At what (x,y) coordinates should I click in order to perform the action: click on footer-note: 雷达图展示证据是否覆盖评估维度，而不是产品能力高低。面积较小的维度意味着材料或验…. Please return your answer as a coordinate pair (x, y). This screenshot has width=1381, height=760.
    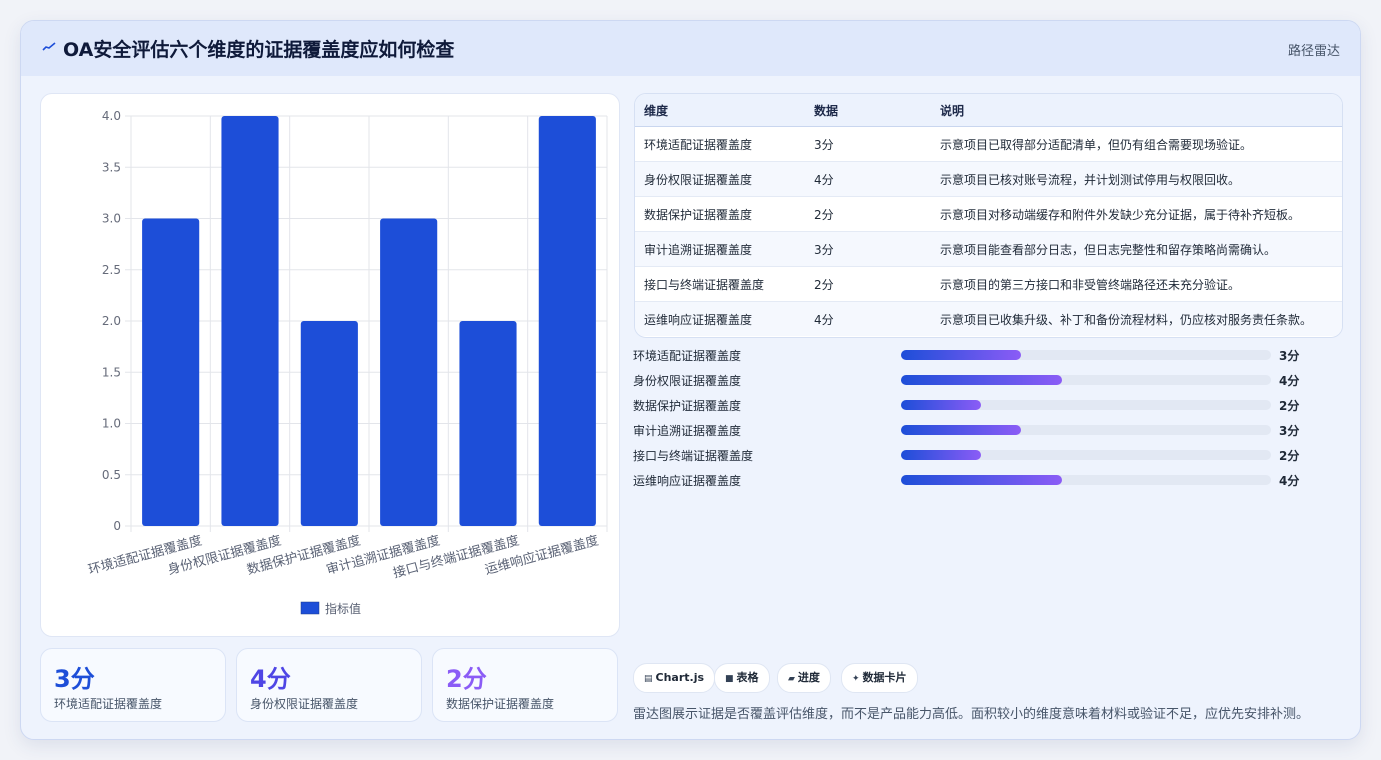
    Looking at the image, I should click on (971, 714).